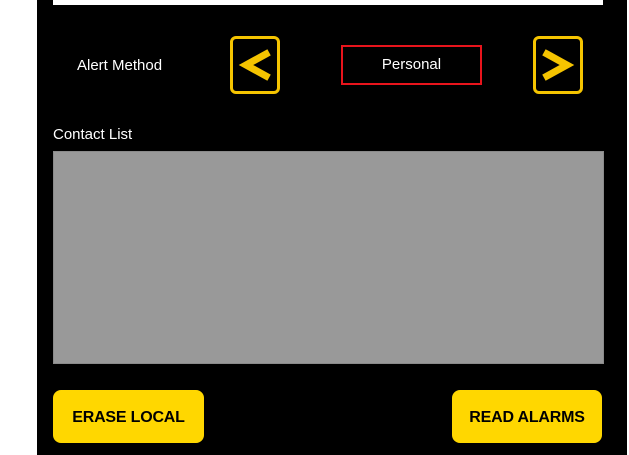 The image size is (629, 455). What do you see at coordinates (128, 416) in the screenshot?
I see `erase-local-button: ERASE LOCAL` at bounding box center [128, 416].